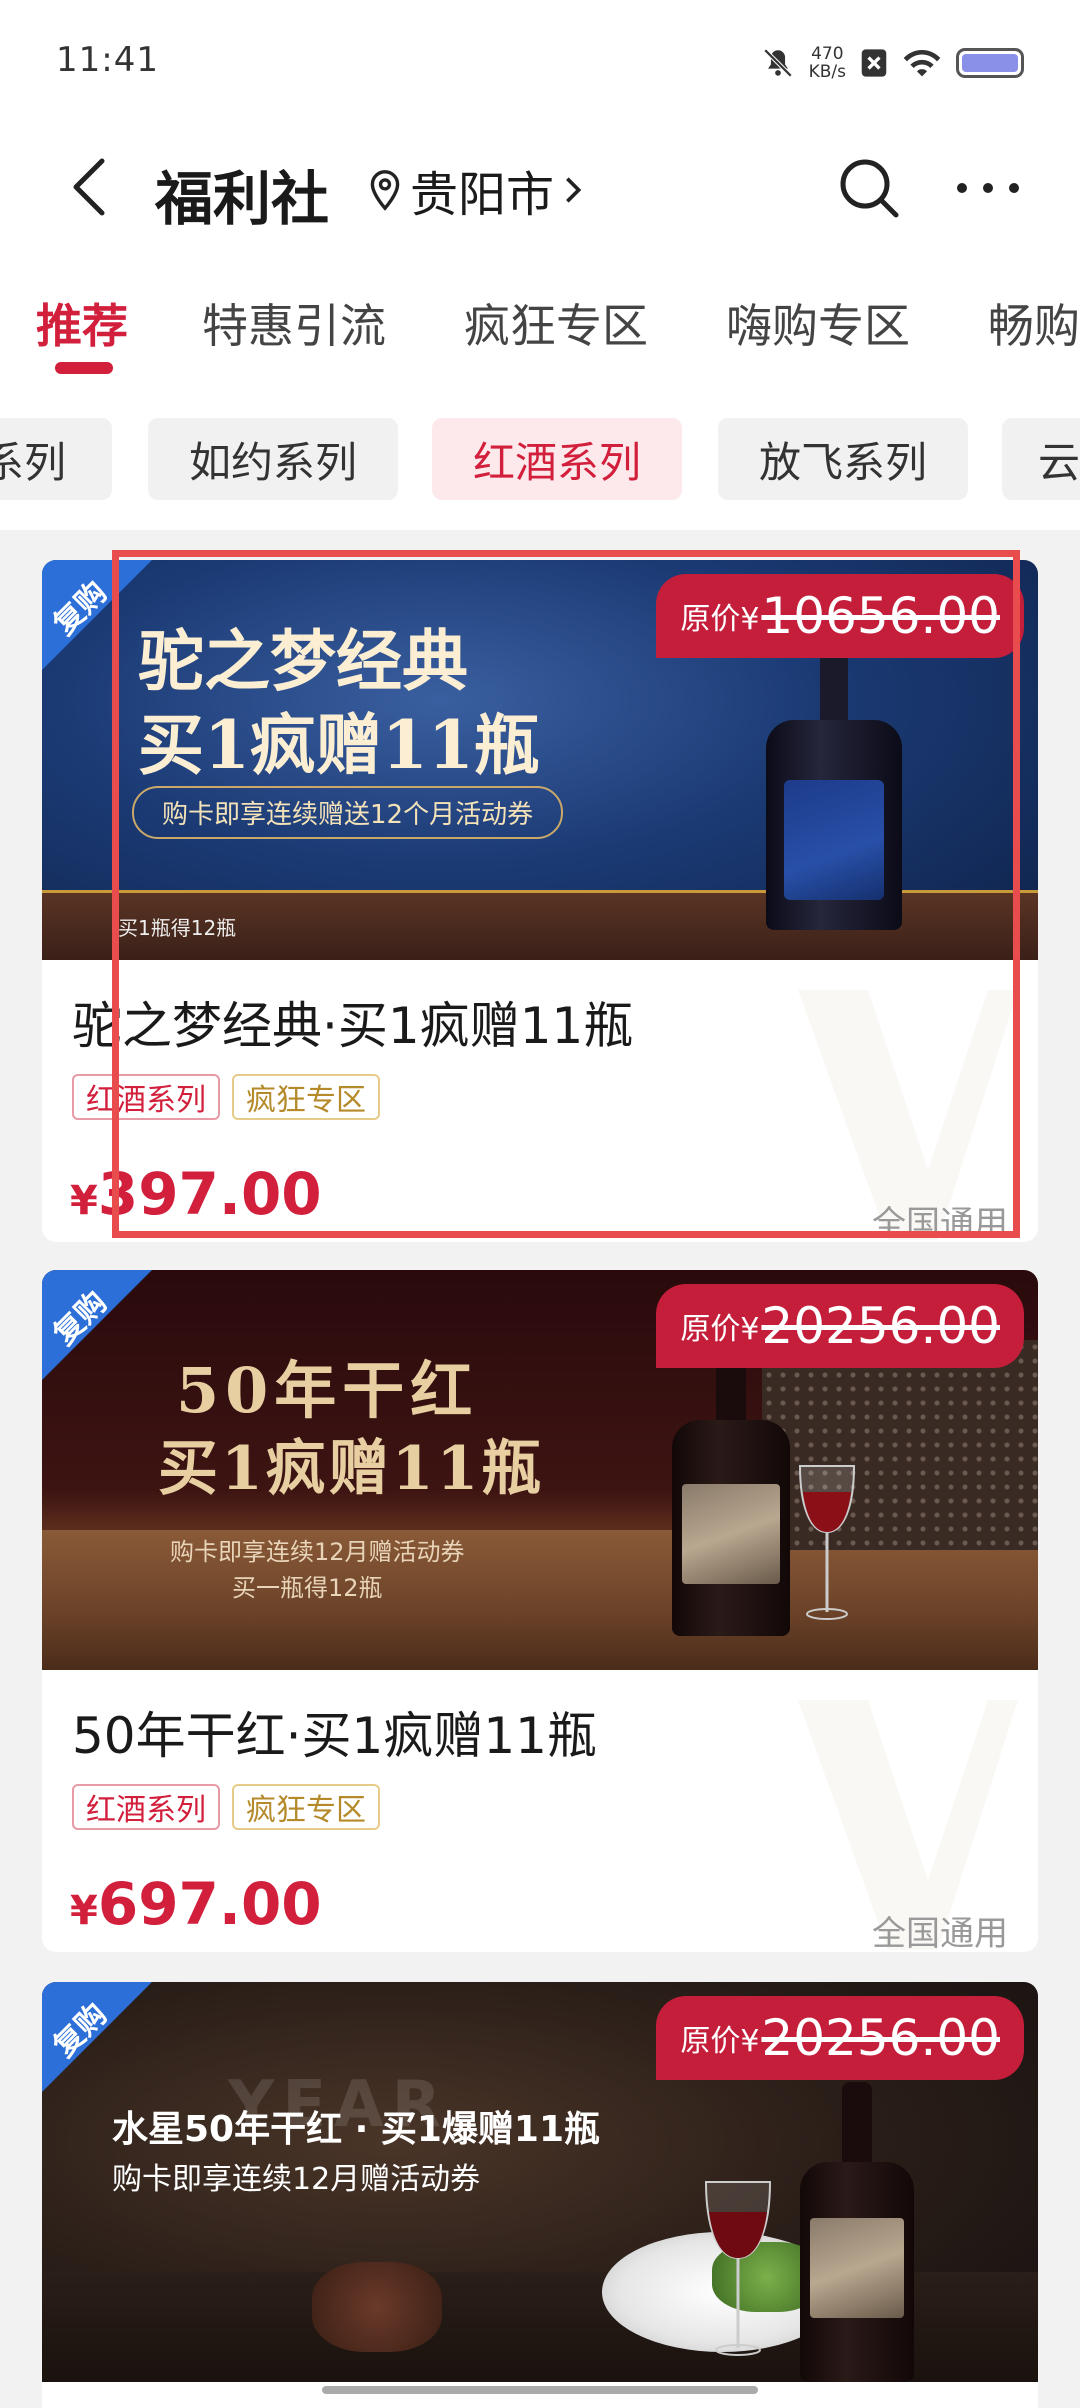  Describe the element at coordinates (874, 63) in the screenshot. I see `sim-off-icon` at that location.